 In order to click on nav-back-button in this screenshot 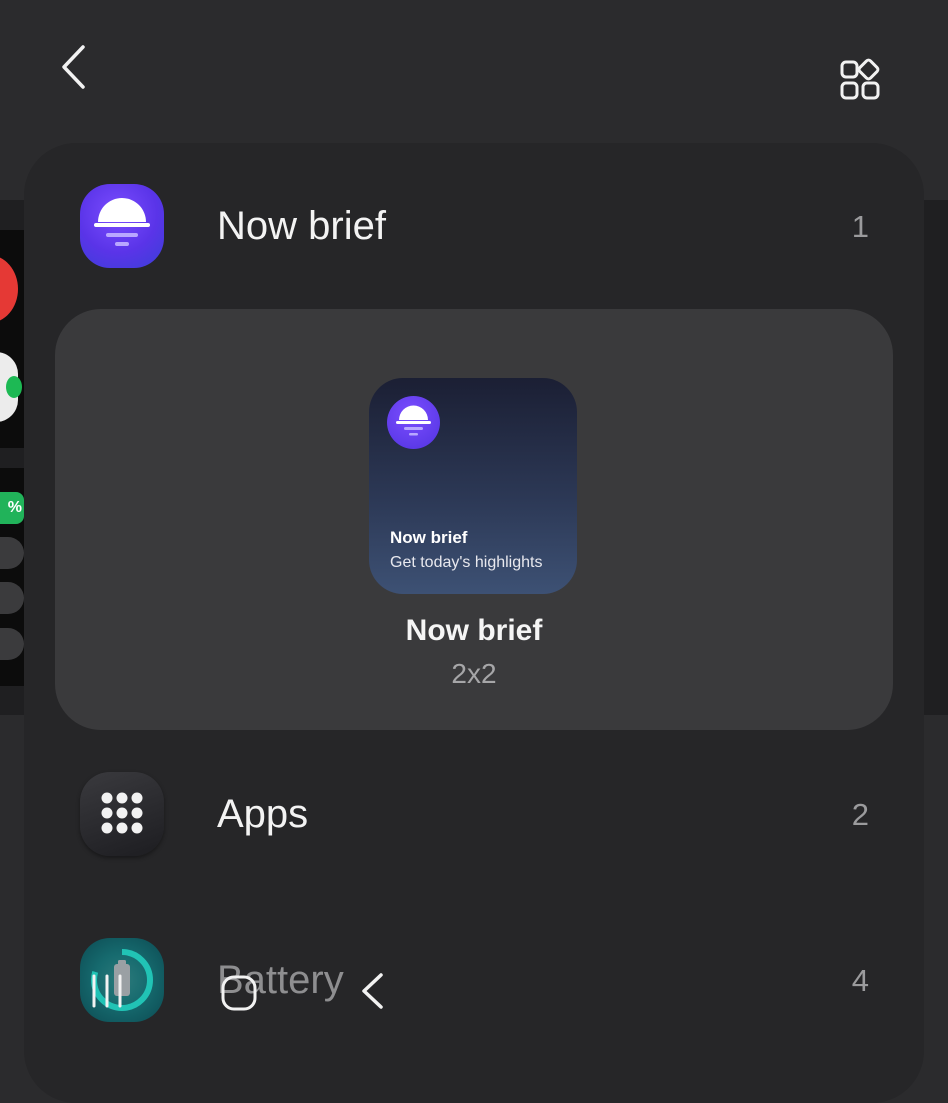, I will do `click(373, 991)`.